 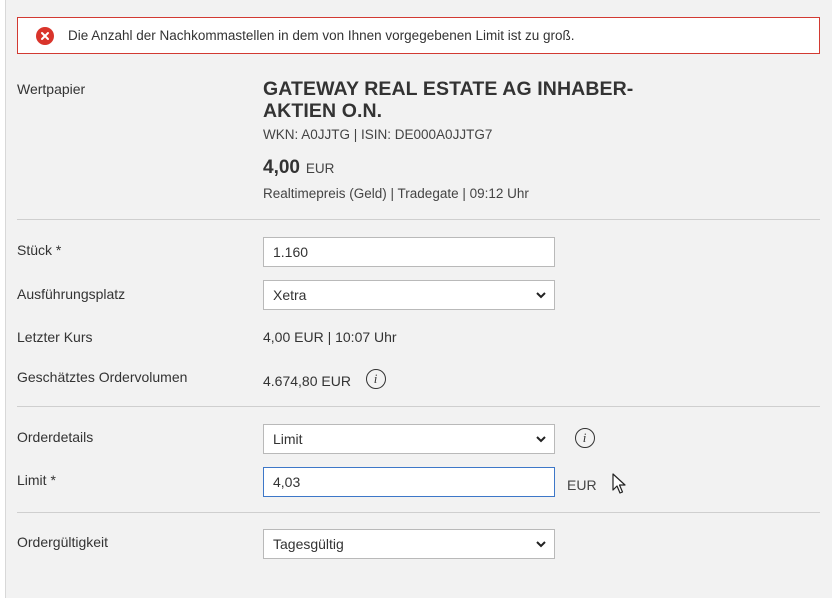 What do you see at coordinates (308, 544) in the screenshot?
I see `validity-select-value: Tagesgültig` at bounding box center [308, 544].